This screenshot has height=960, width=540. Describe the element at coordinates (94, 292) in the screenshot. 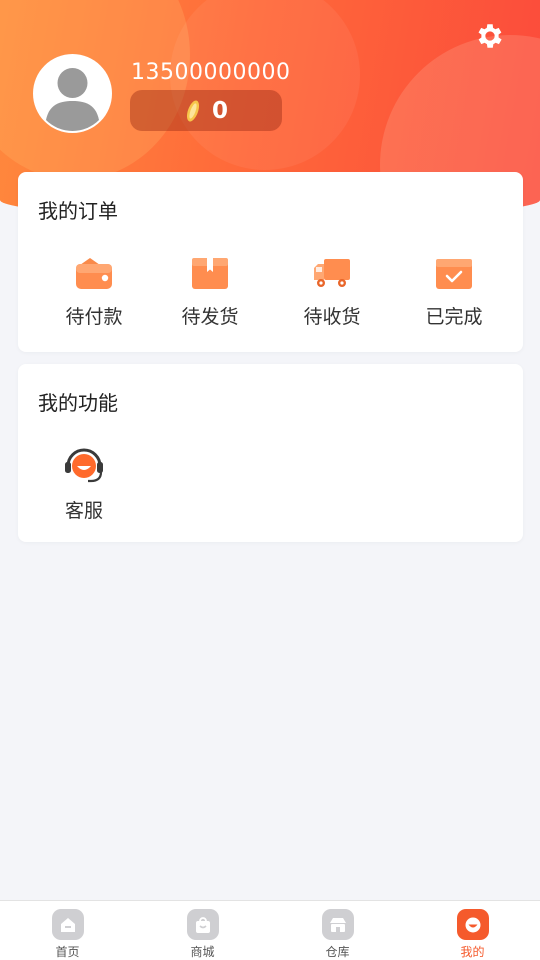

I see `order-pending-payment: 待付款` at that location.